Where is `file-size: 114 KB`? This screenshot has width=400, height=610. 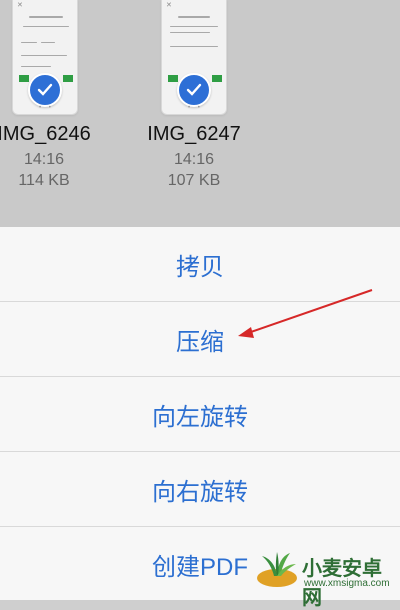
file-size: 114 KB is located at coordinates (44, 180).